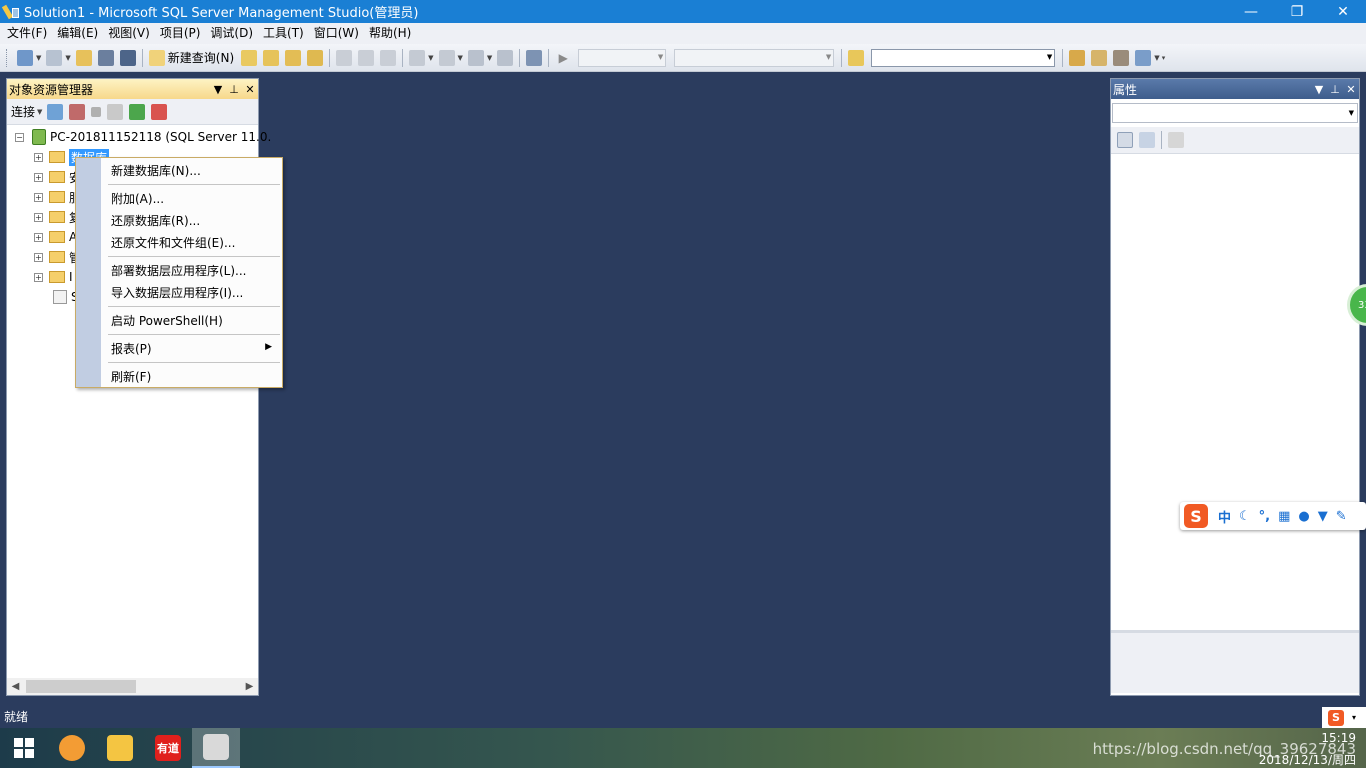 Image resolution: width=1366 pixels, height=768 pixels. Describe the element at coordinates (1235, 393) in the screenshot. I see `property-grid` at that location.